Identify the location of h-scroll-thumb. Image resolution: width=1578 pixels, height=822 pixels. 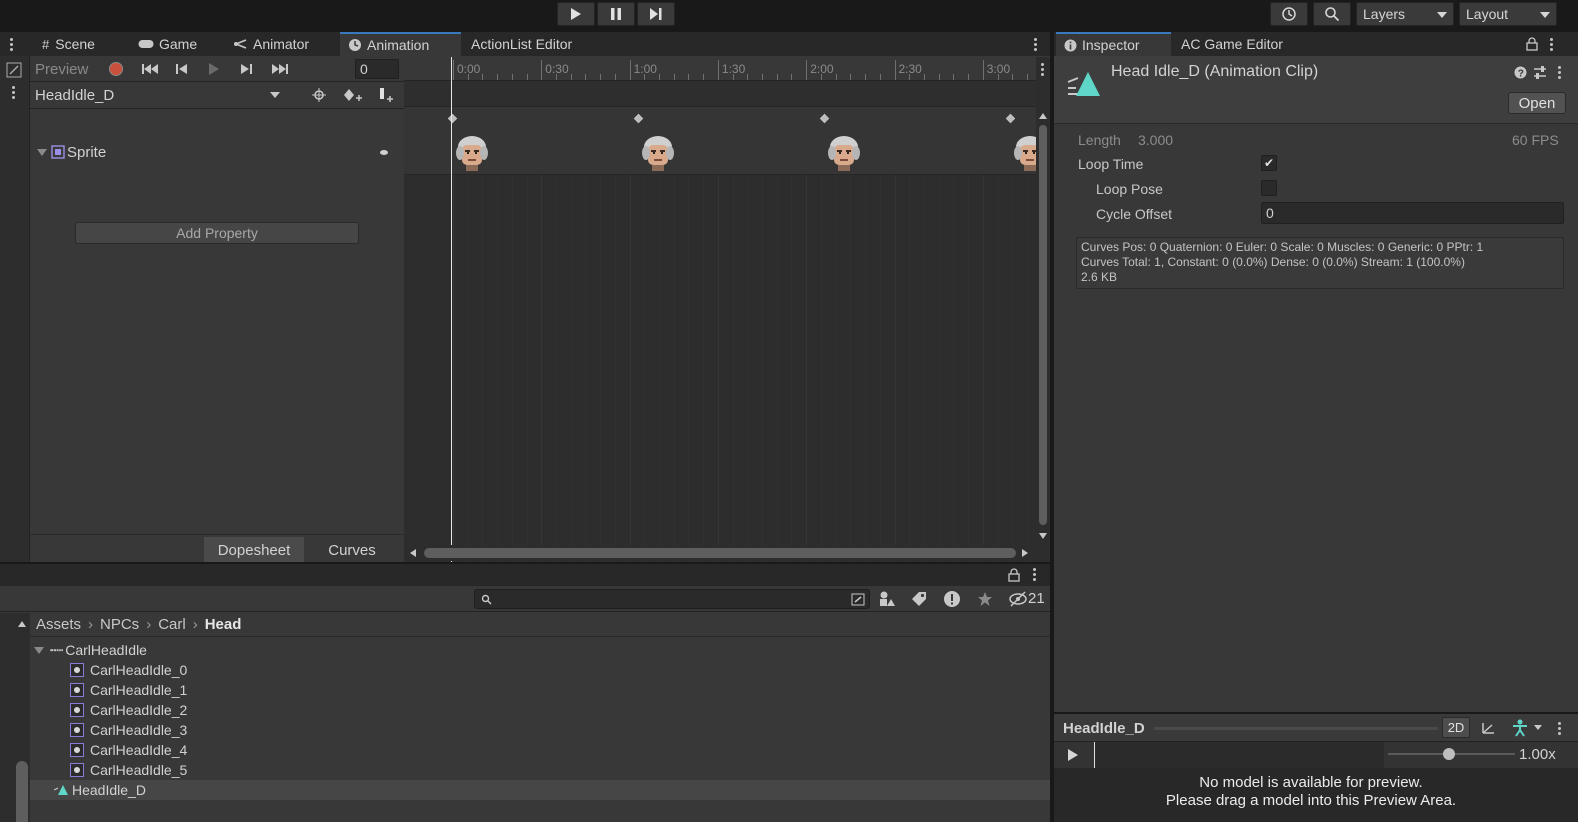
(720, 553).